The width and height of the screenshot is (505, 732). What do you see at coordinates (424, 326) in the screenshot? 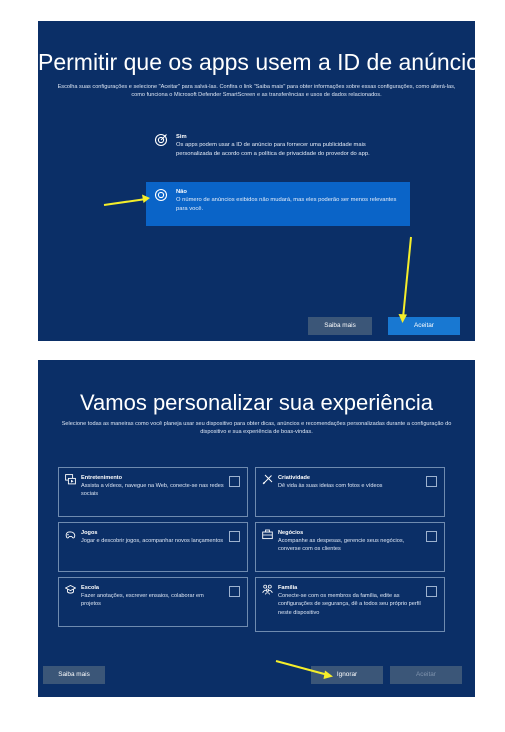
I see `accept-button: Aceitar` at bounding box center [424, 326].